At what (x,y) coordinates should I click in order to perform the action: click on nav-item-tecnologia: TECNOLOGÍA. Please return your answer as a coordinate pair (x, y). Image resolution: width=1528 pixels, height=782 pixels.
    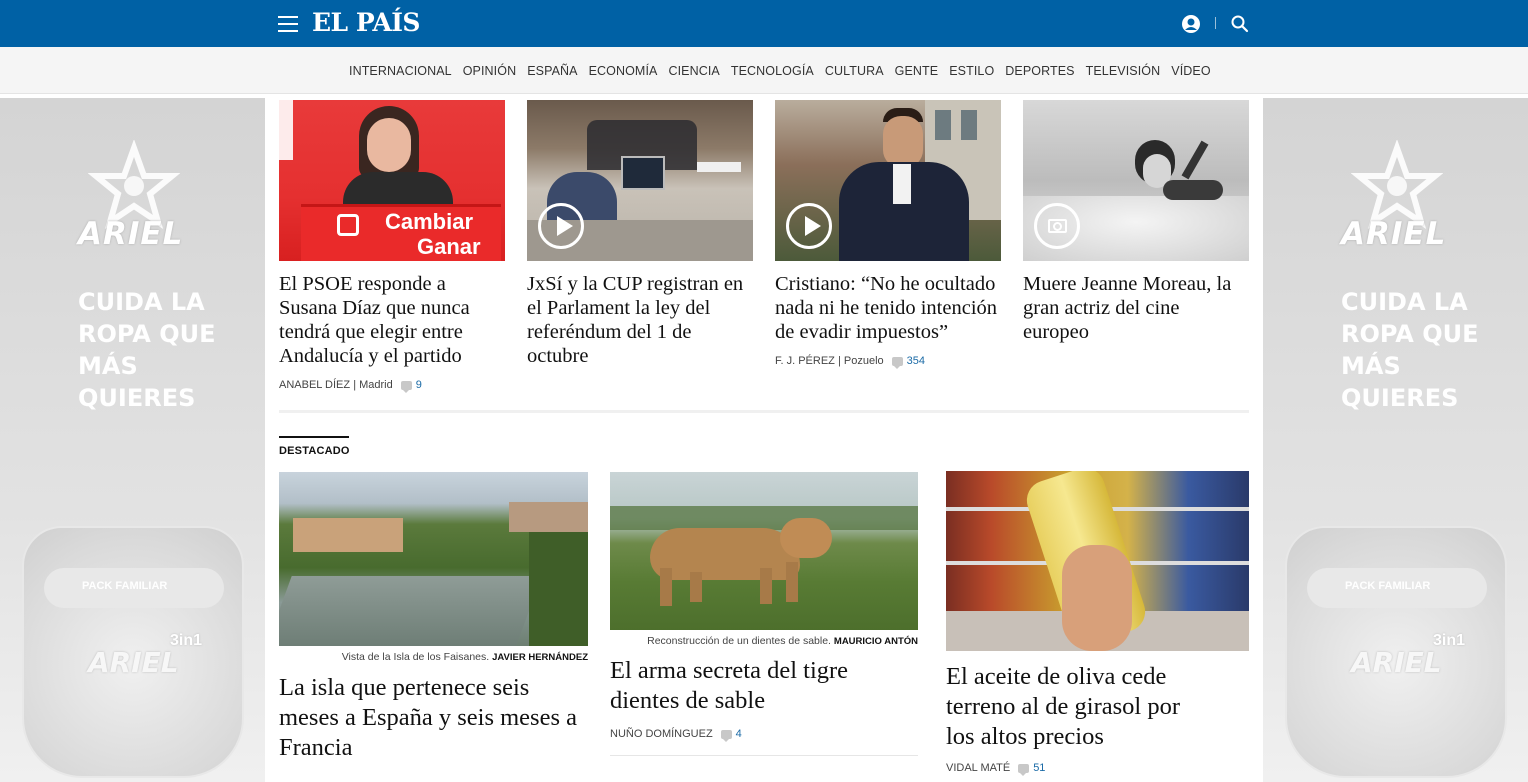
    Looking at the image, I should click on (772, 71).